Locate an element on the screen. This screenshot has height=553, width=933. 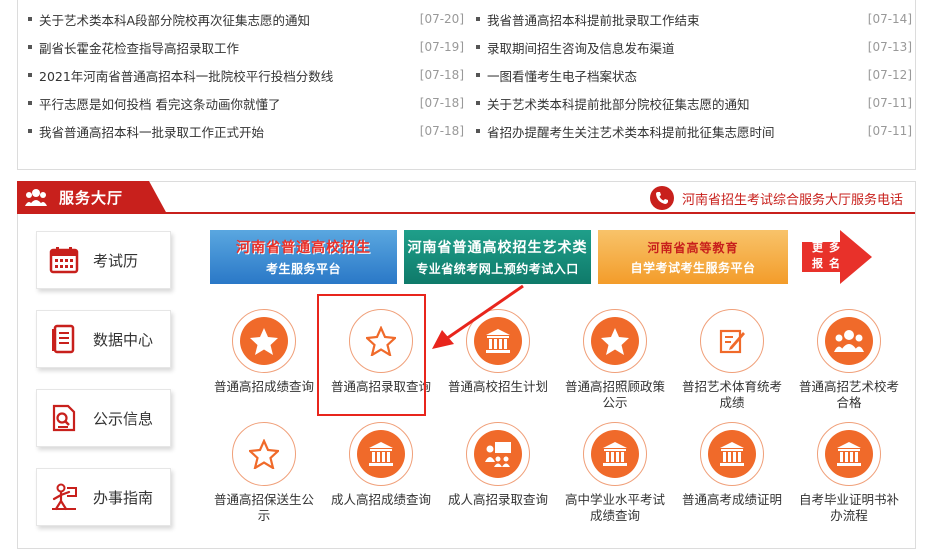
news-title: 2021年河南省普通高招本科一批院校平行投档分数线 is located at coordinates (226, 75).